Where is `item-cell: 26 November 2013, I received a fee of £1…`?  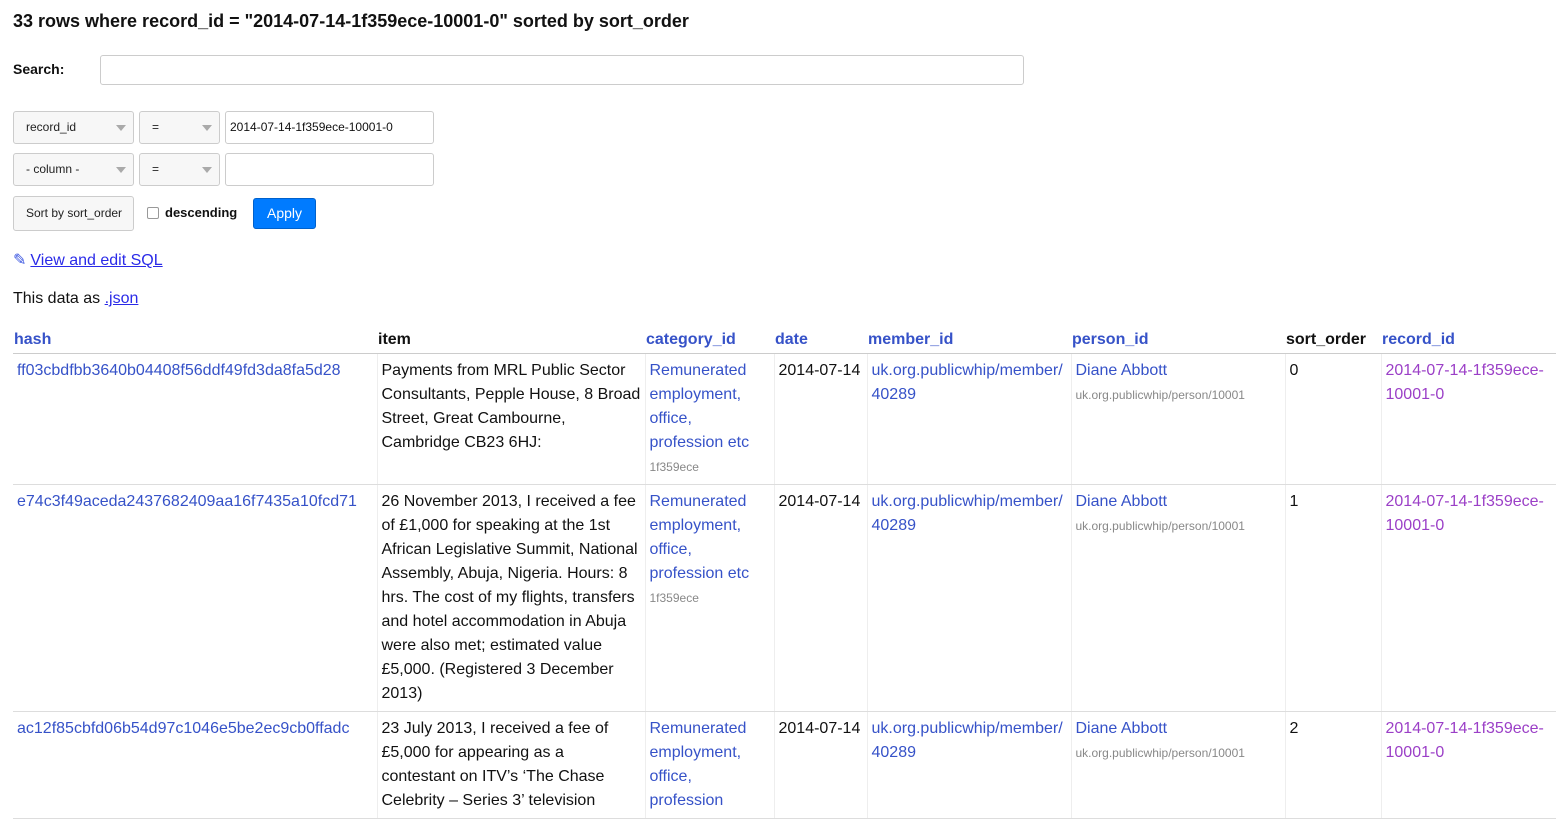 item-cell: 26 November 2013, I received a fee of £1… is located at coordinates (511, 598).